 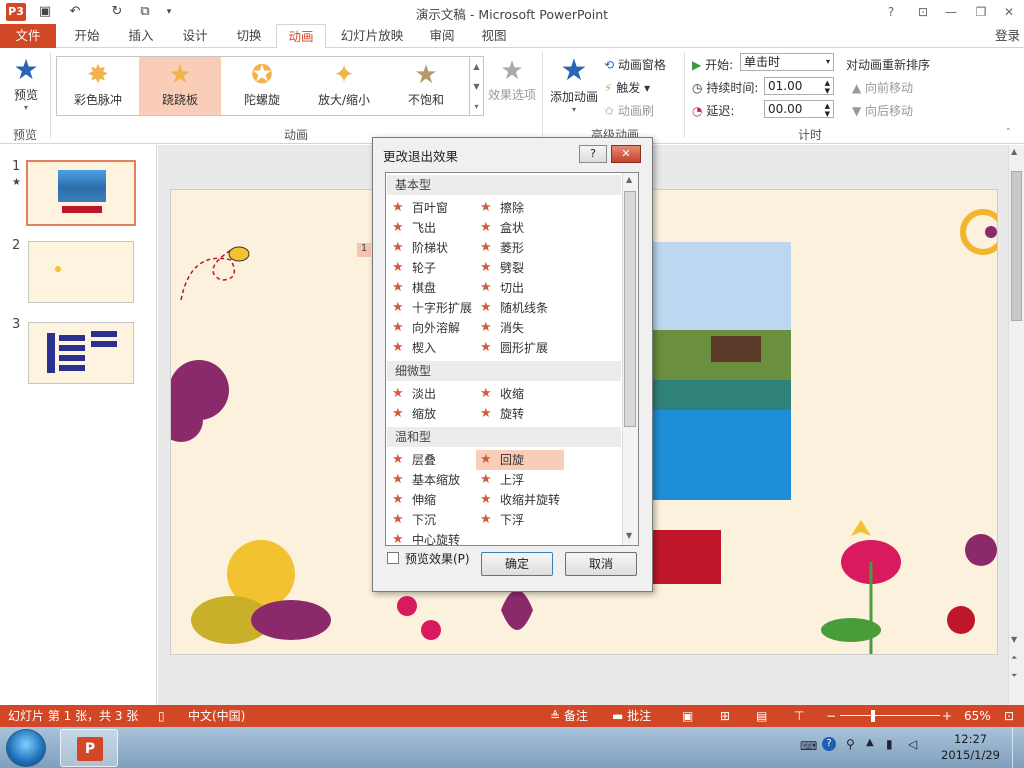 I want to click on effect-option: 百叶窗, so click(x=432, y=208).